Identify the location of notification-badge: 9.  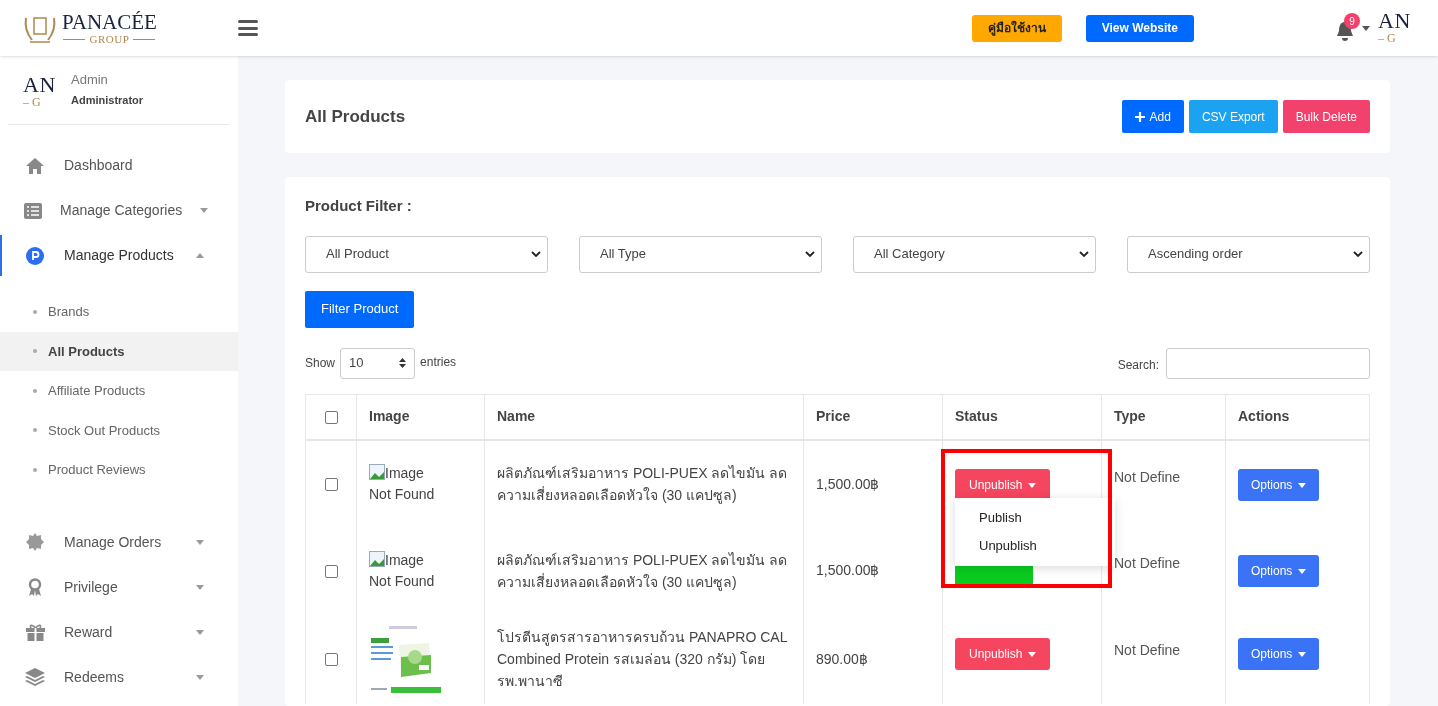
(1352, 21).